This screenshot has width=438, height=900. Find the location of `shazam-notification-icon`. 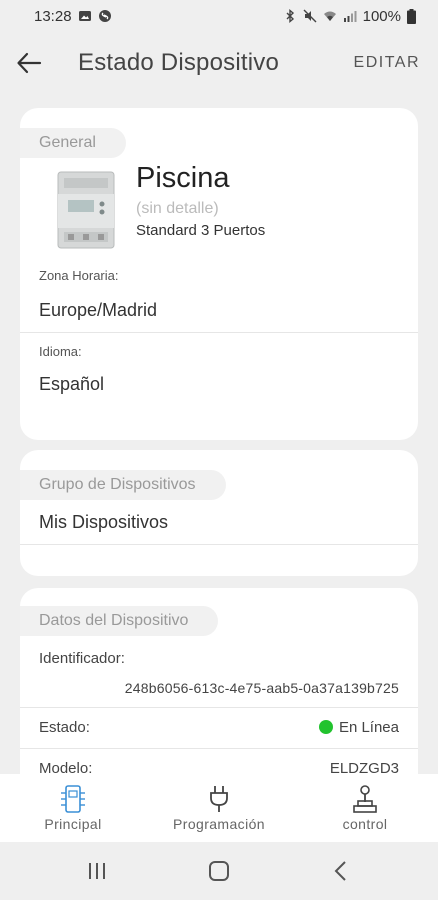

shazam-notification-icon is located at coordinates (104, 16).